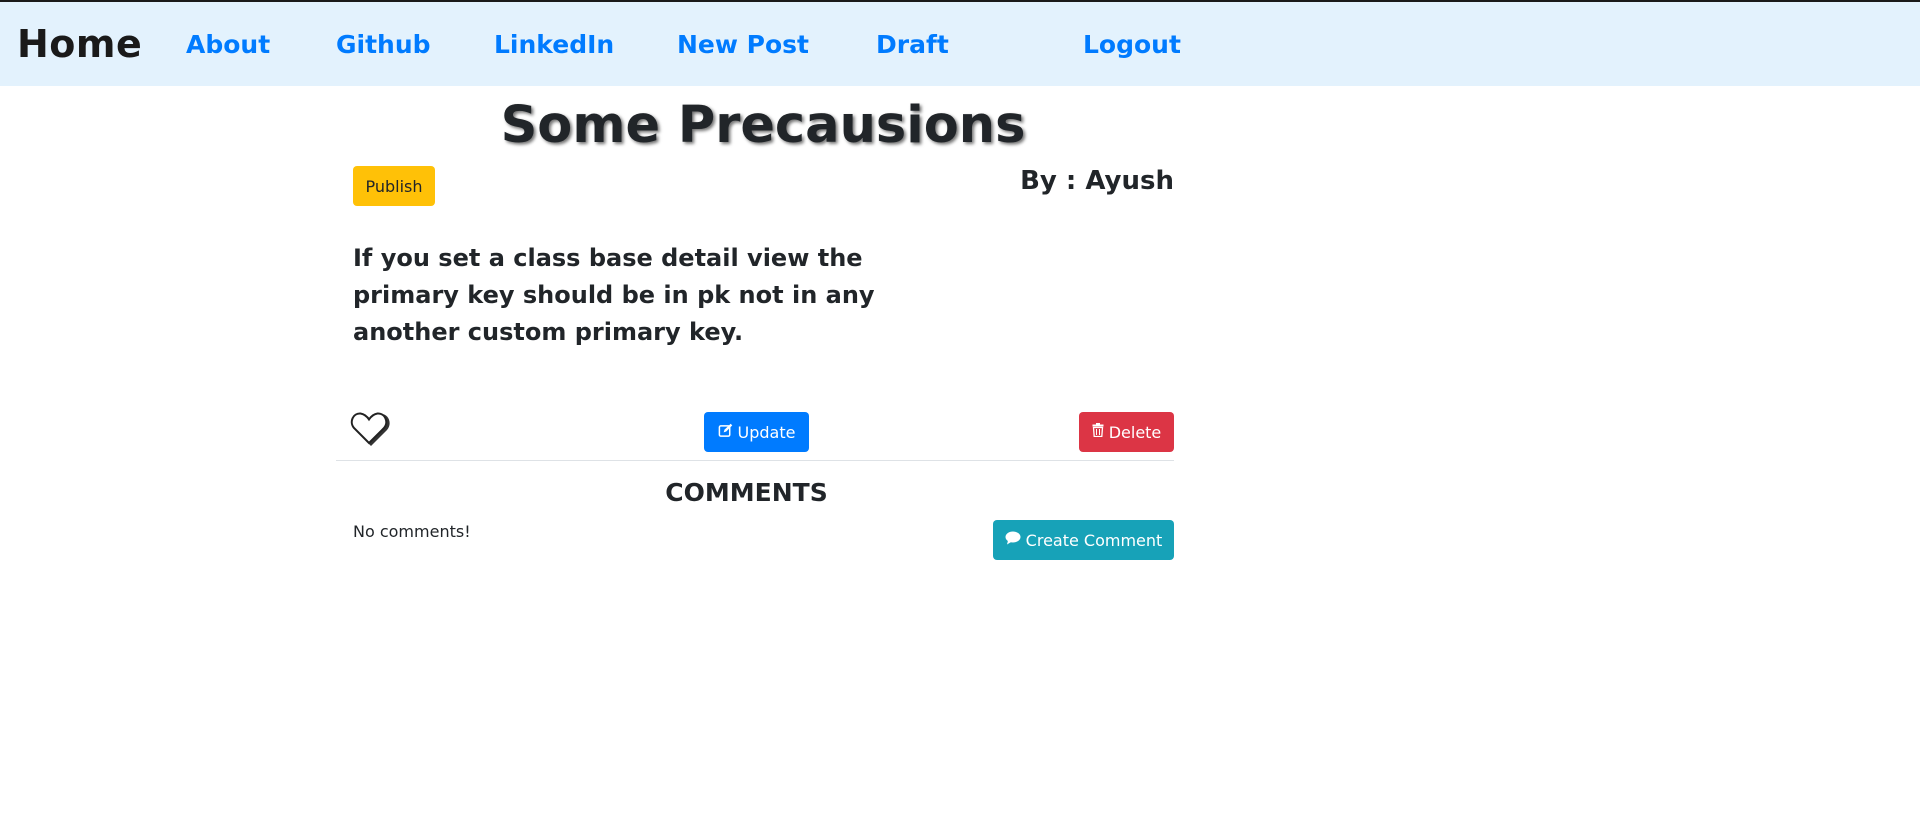  I want to click on create-comment-button: Create Comment, so click(1083, 540).